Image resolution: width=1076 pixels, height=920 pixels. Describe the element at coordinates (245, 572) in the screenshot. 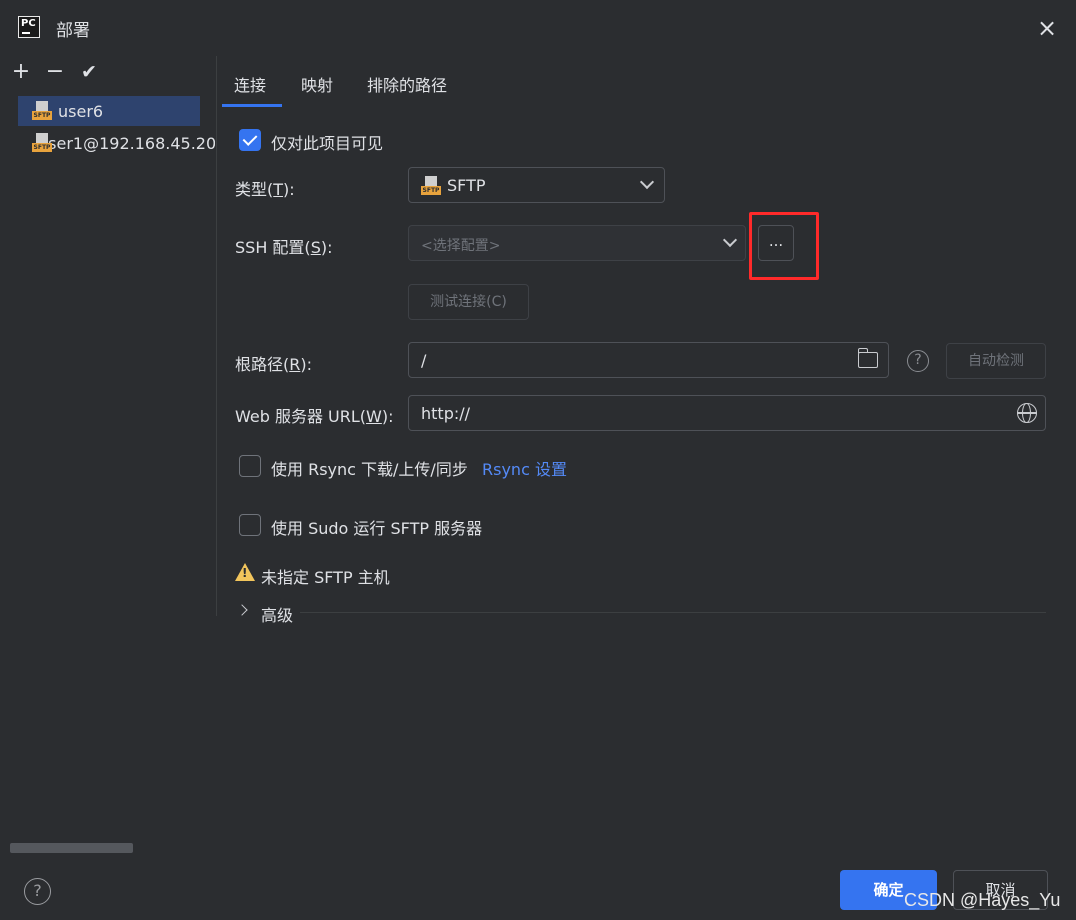

I see `warning-icon: !` at that location.